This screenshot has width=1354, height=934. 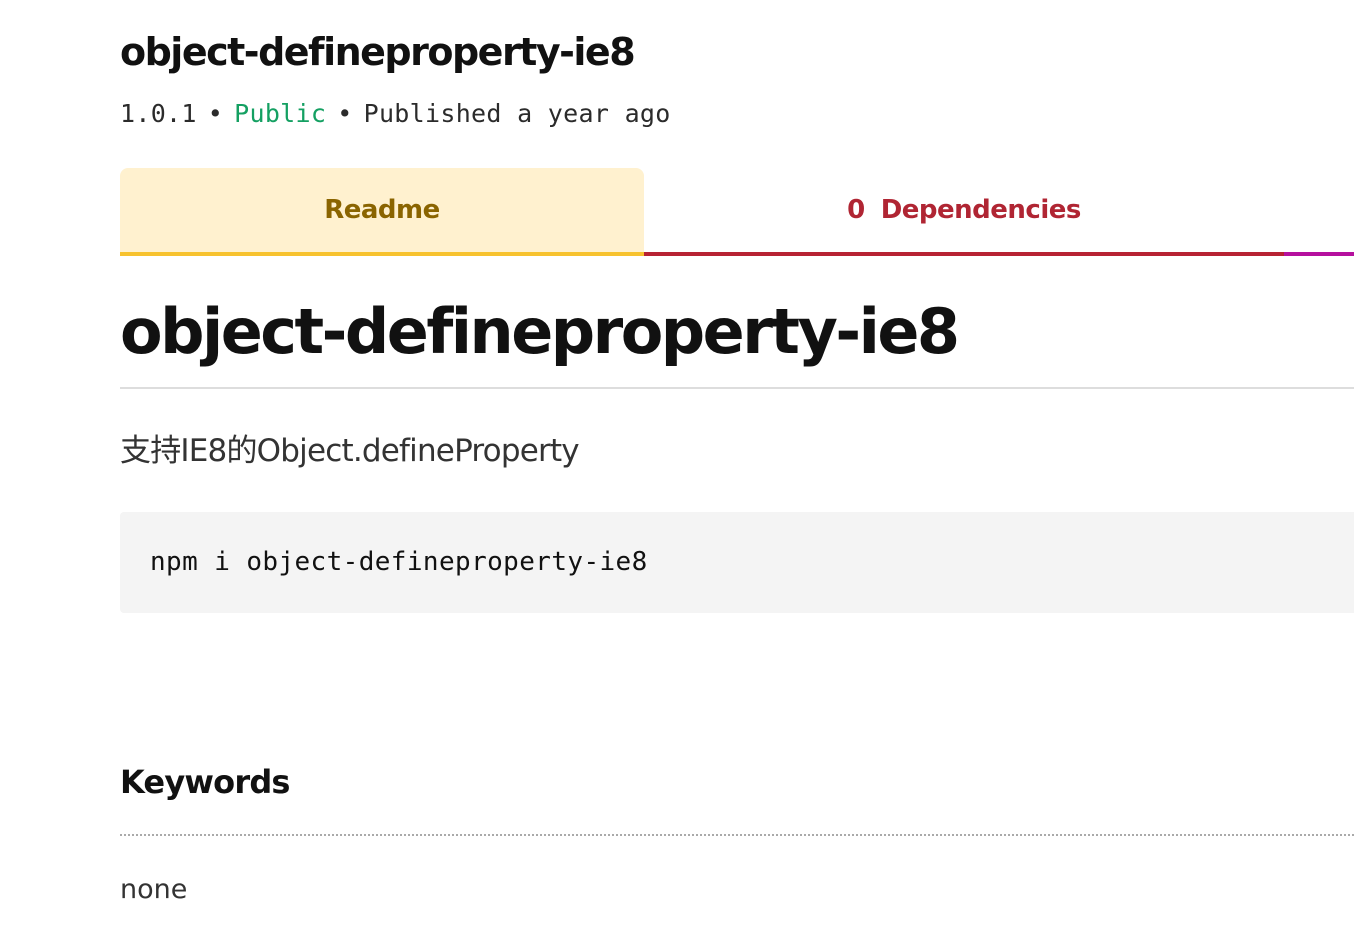 I want to click on keywords-value: none, so click(x=154, y=889).